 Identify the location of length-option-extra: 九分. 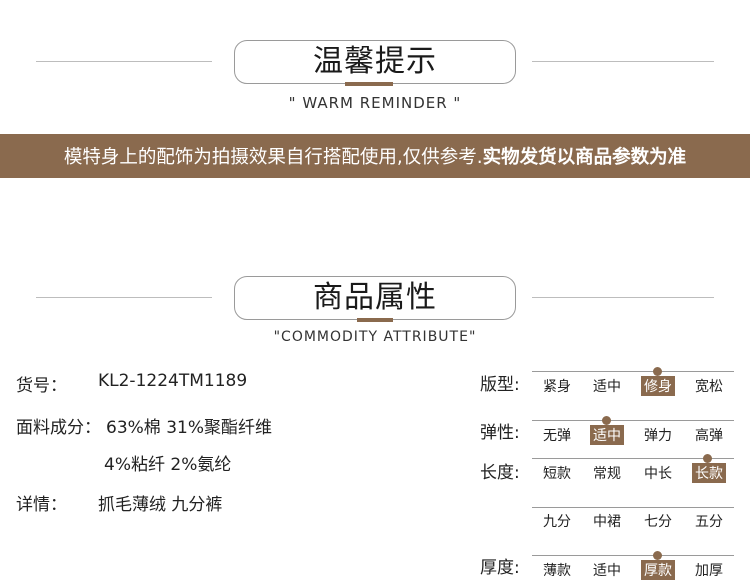
(557, 522).